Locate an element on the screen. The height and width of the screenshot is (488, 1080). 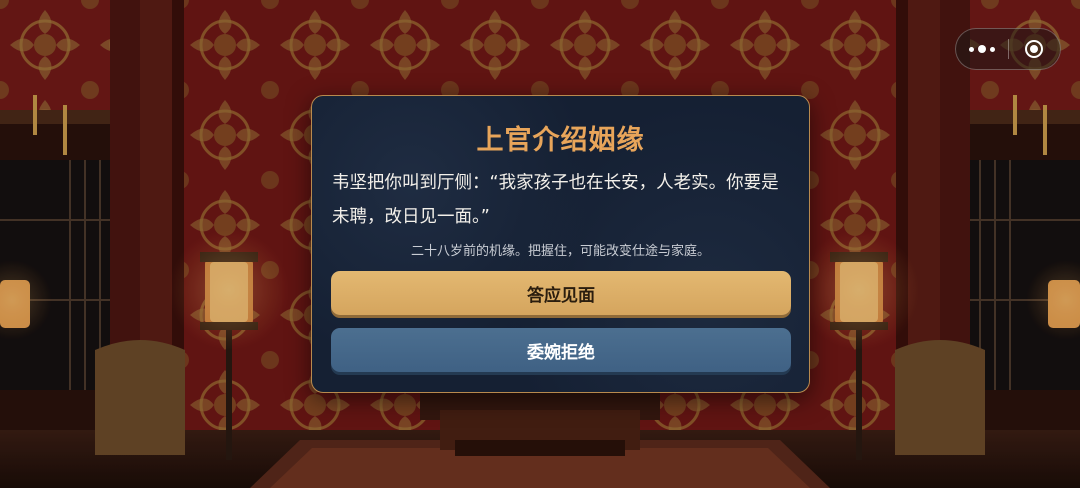
more-dots-icon-center is located at coordinates (981, 49).